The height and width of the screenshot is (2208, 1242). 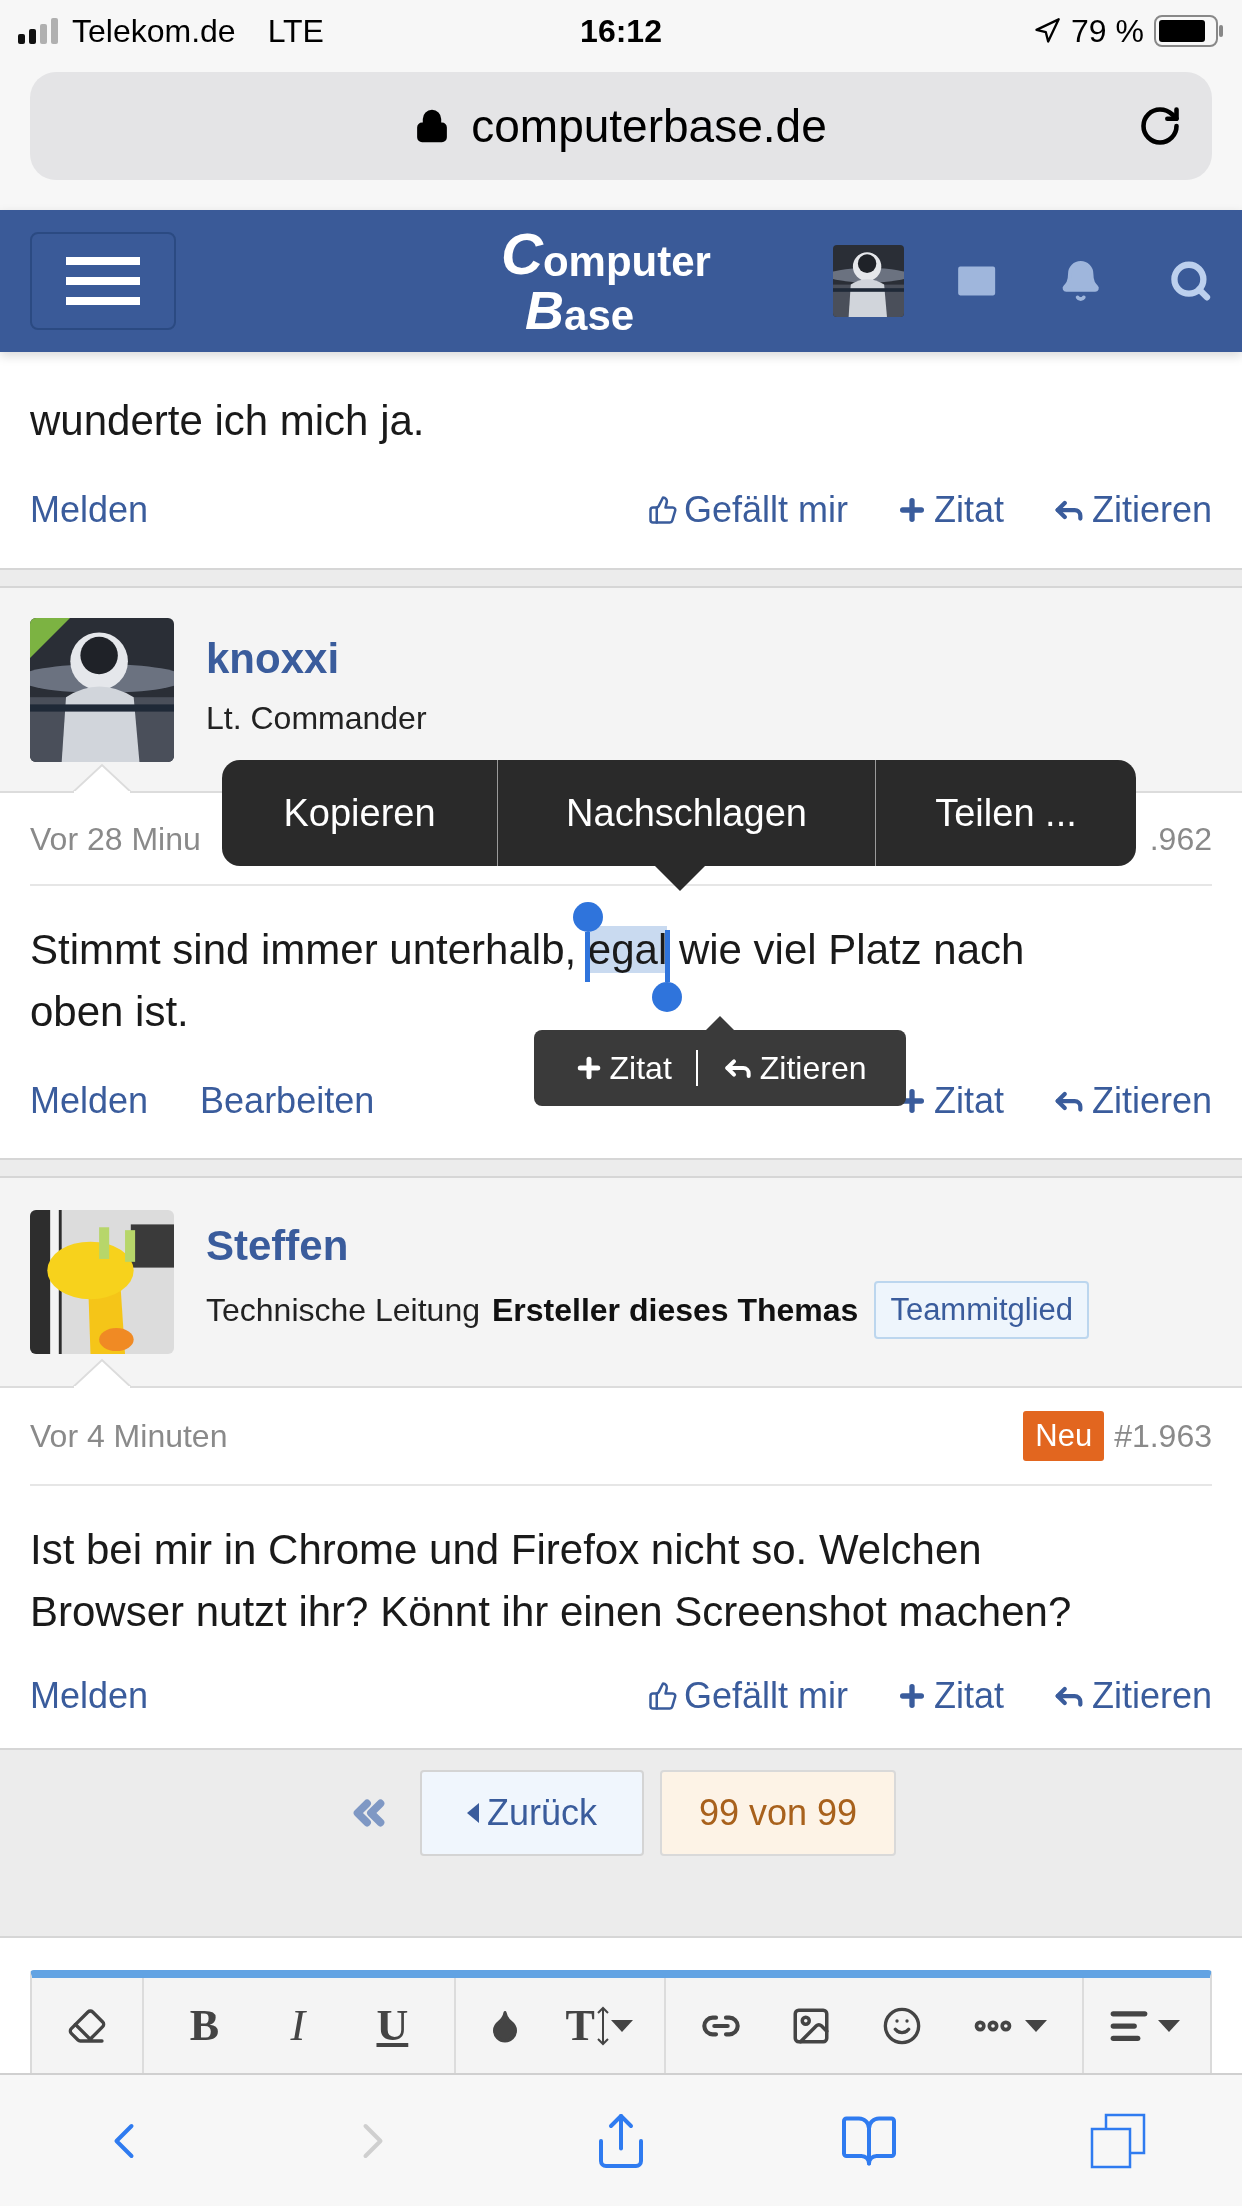 What do you see at coordinates (298, 2025) in the screenshot?
I see `format-button: I` at bounding box center [298, 2025].